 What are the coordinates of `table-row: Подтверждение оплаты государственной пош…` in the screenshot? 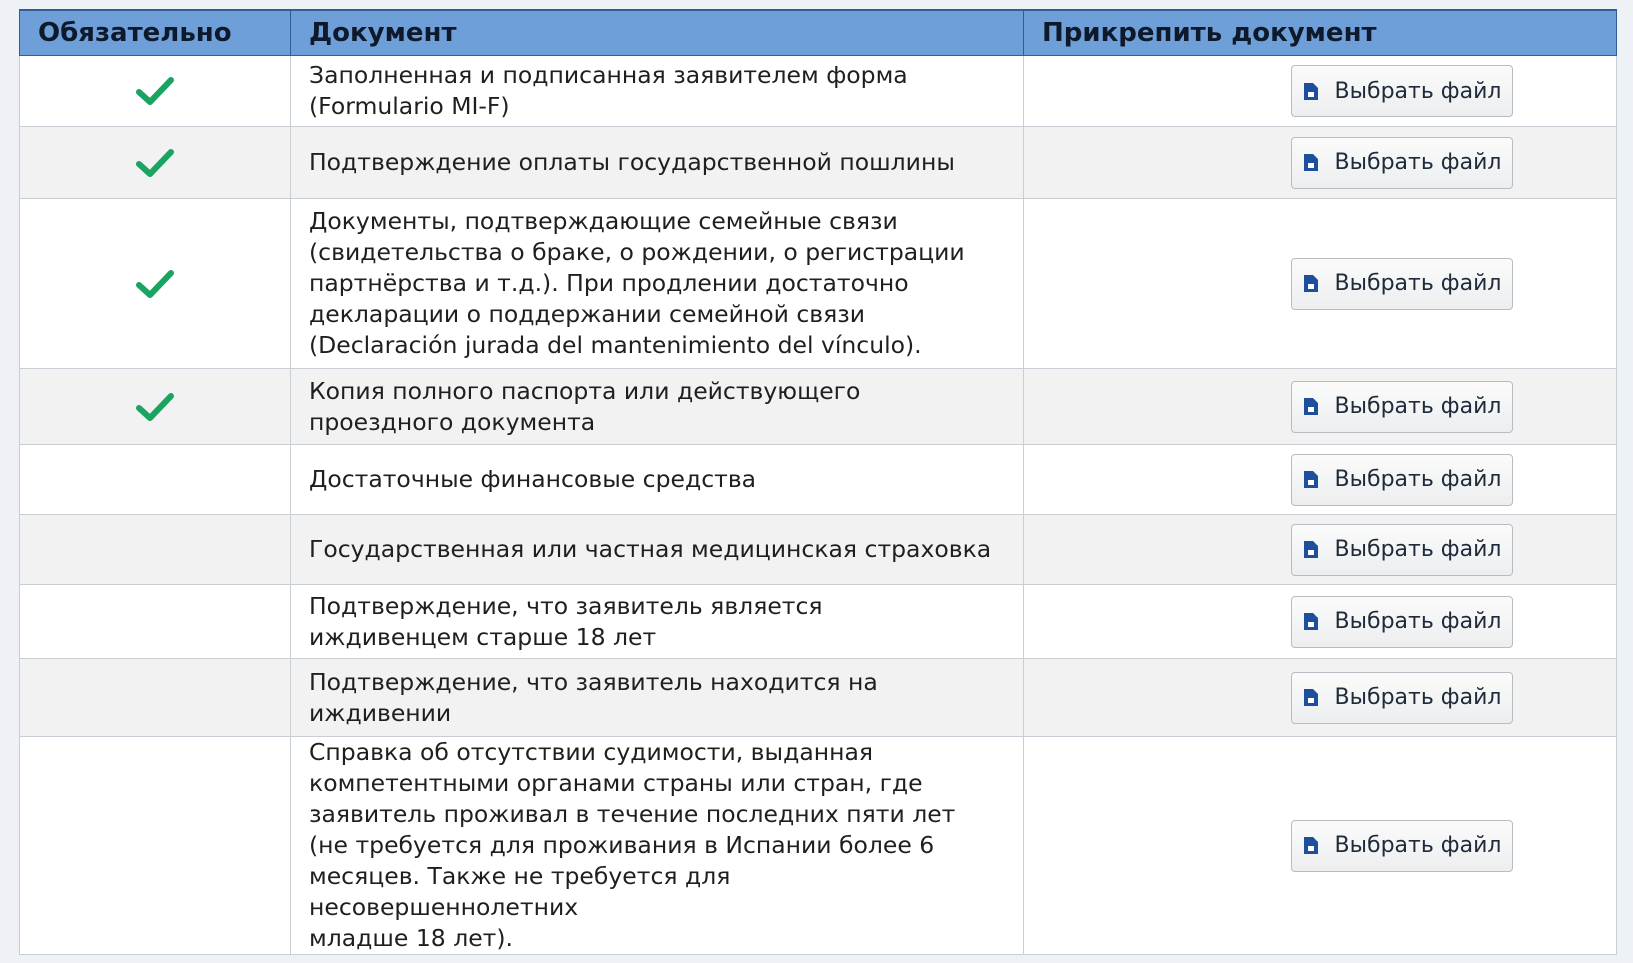 It's located at (818, 162).